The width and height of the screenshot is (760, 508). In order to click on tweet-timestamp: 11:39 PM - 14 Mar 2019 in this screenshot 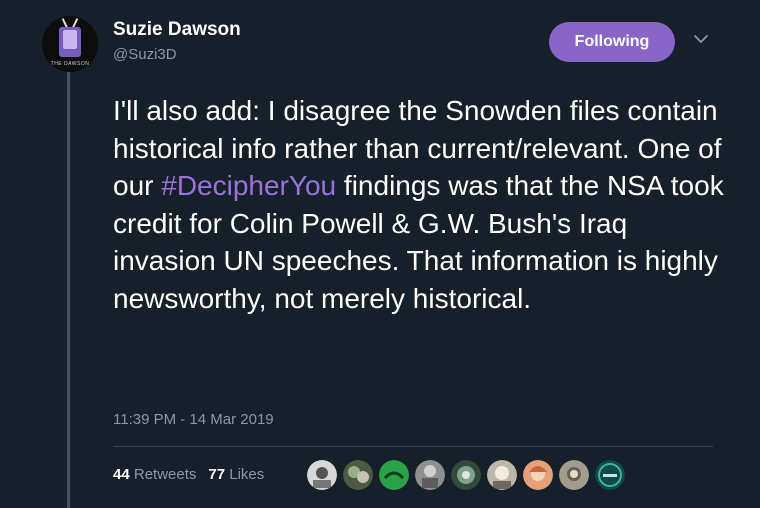, I will do `click(193, 419)`.